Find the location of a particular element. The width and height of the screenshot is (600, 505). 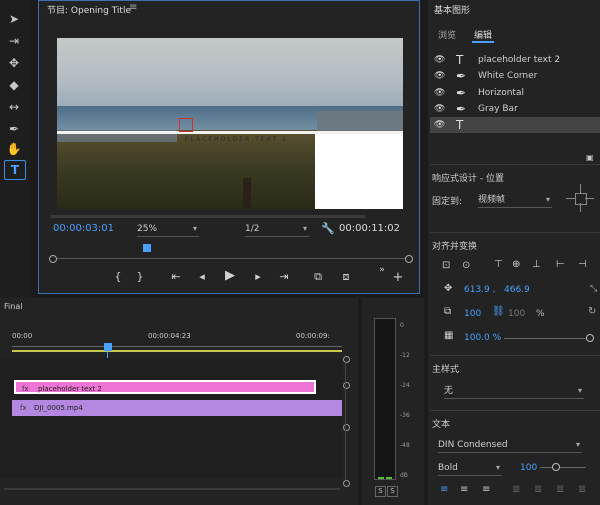

scale-value: 100 is located at coordinates (472, 314).